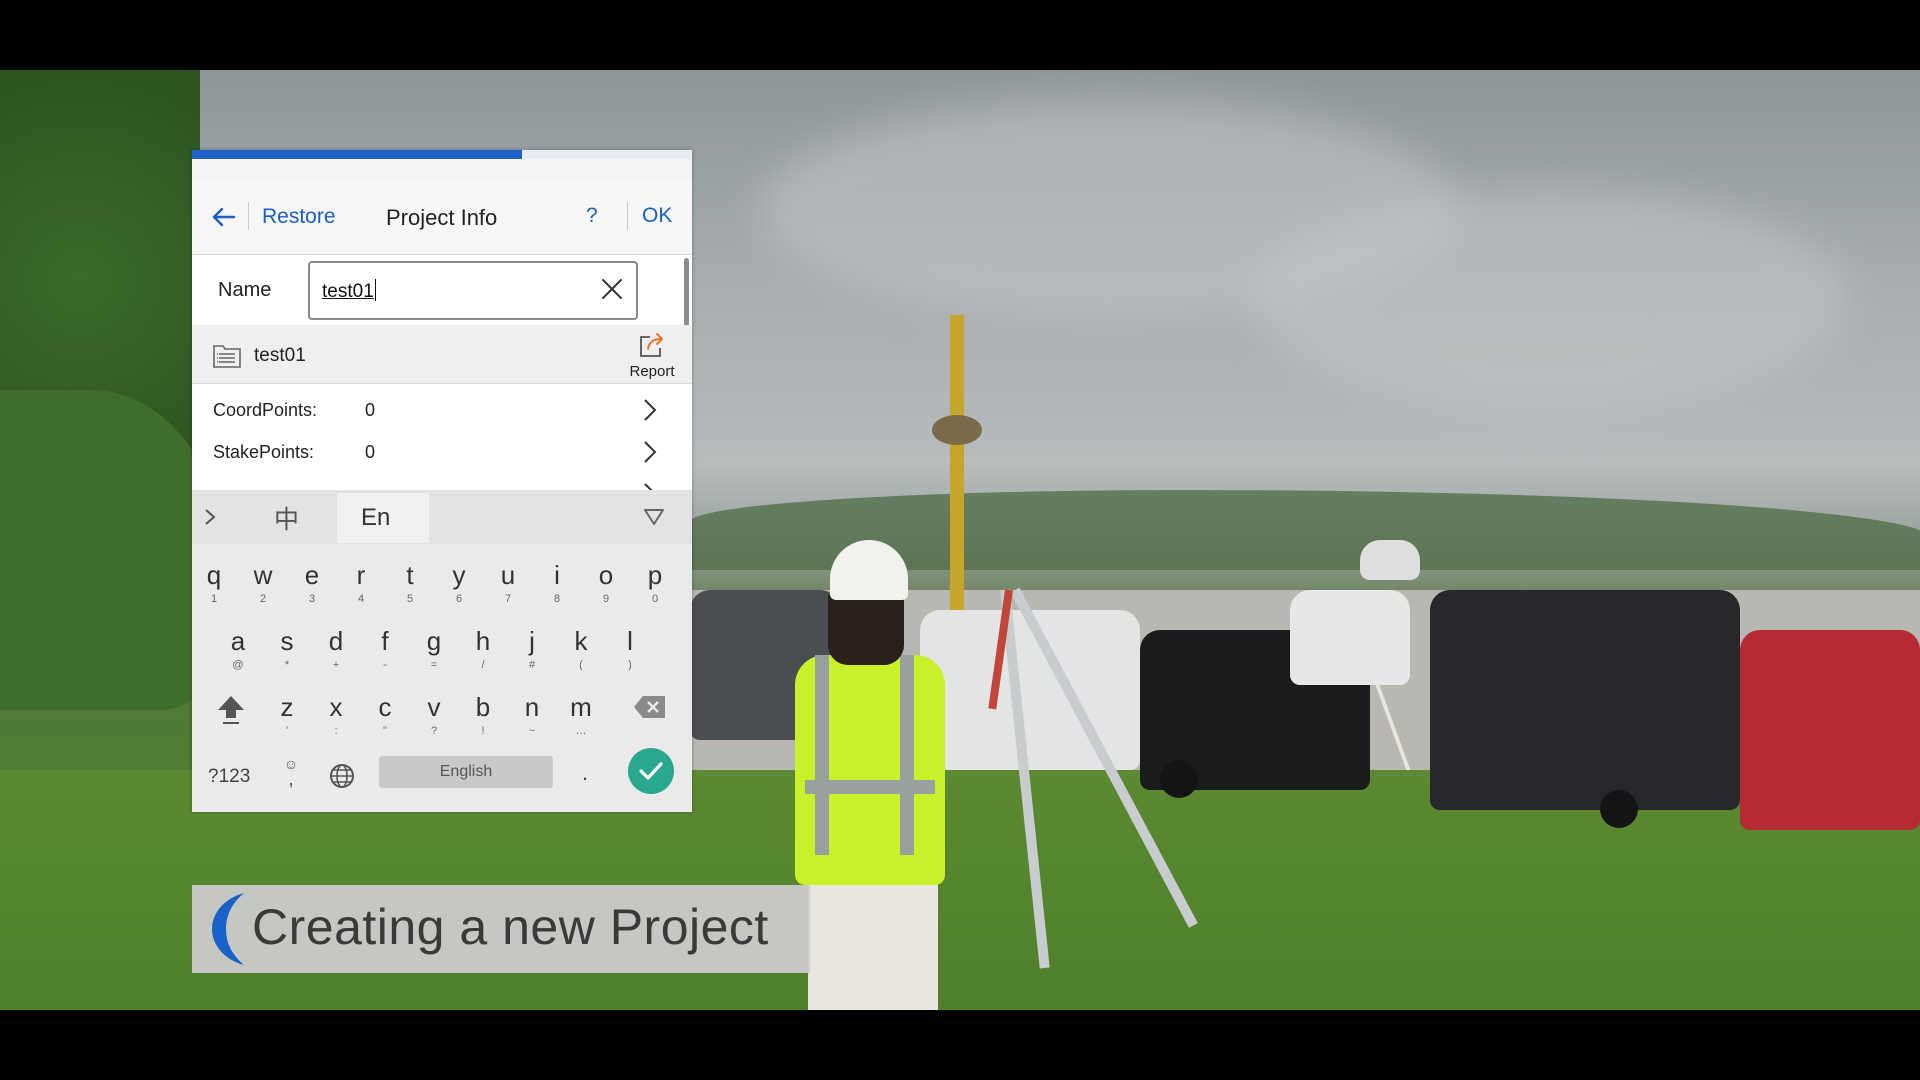  I want to click on space-bar: English, so click(466, 772).